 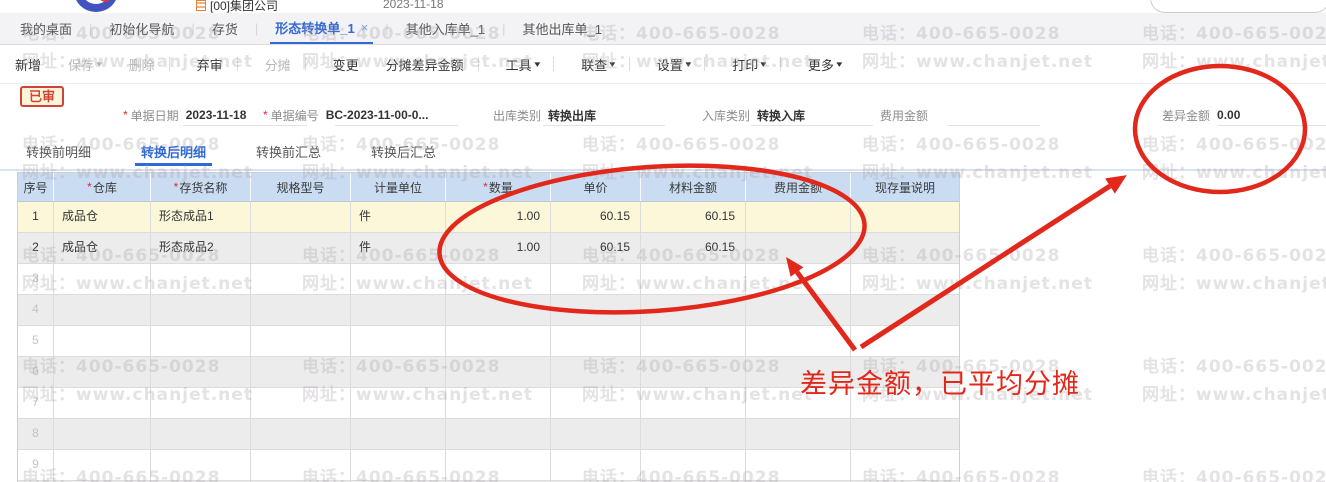 What do you see at coordinates (598, 64) in the screenshot?
I see `linked-query-menu: 联查 ▾` at bounding box center [598, 64].